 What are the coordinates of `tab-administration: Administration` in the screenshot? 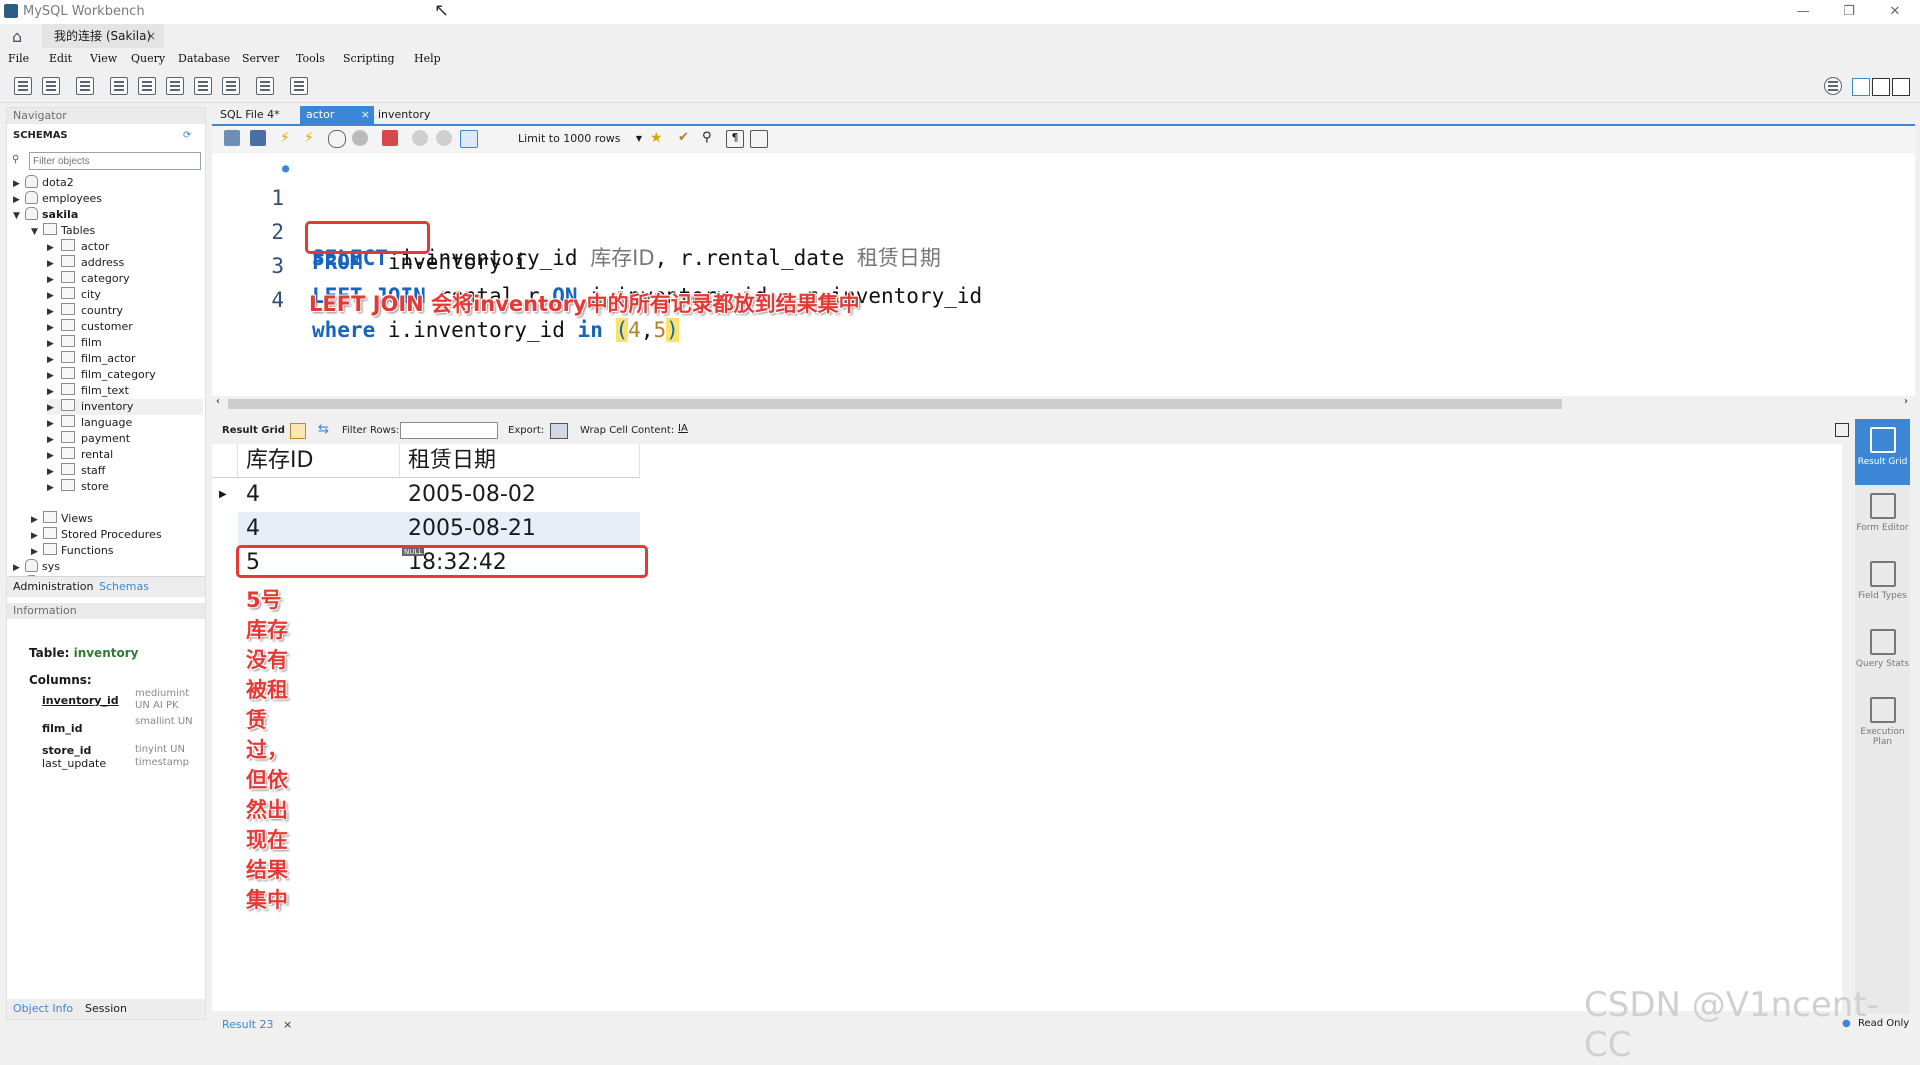 It's located at (53, 586).